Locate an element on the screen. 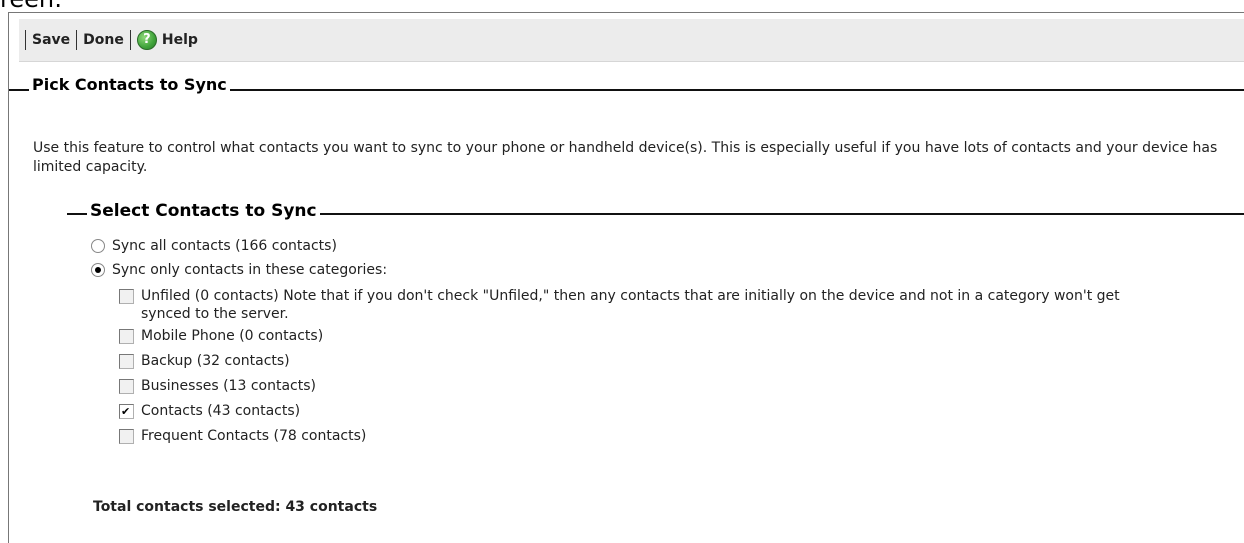 The width and height of the screenshot is (1244, 543). category-backup: Backup (32 contacts) is located at coordinates (204, 361).